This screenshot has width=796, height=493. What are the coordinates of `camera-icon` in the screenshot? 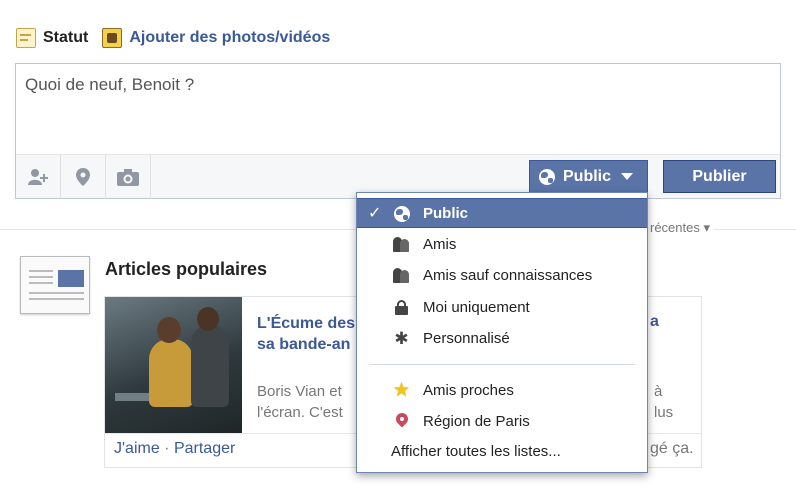 It's located at (128, 177).